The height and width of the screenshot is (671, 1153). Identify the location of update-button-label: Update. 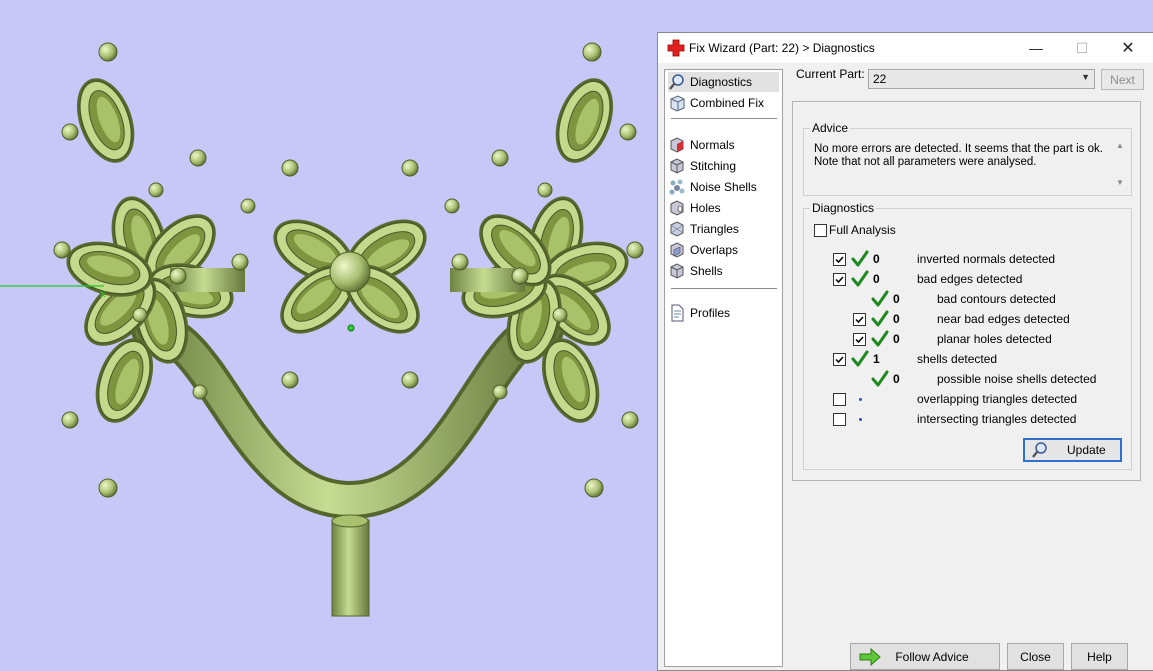
(1086, 450).